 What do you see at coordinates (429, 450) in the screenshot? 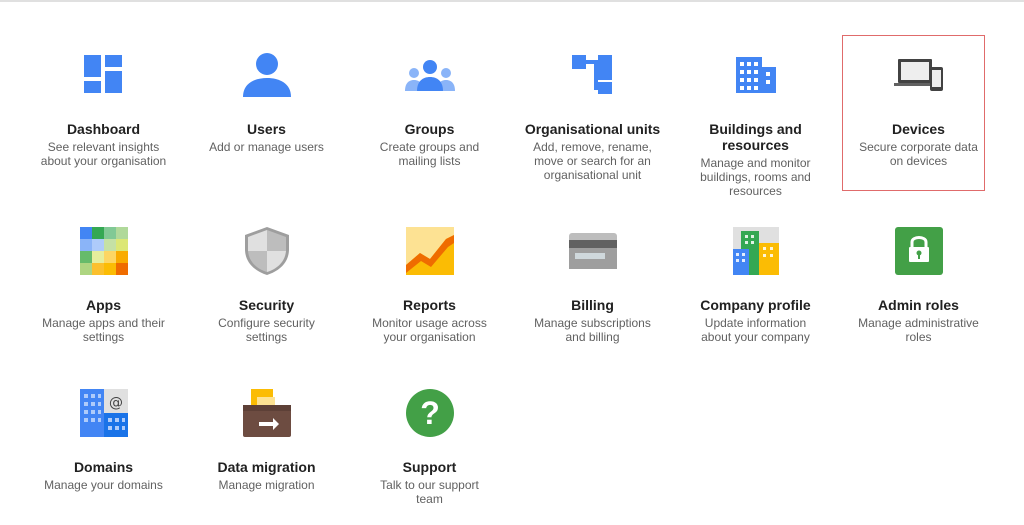
I see `tile-support: ? Support Talk to our support team` at bounding box center [429, 450].